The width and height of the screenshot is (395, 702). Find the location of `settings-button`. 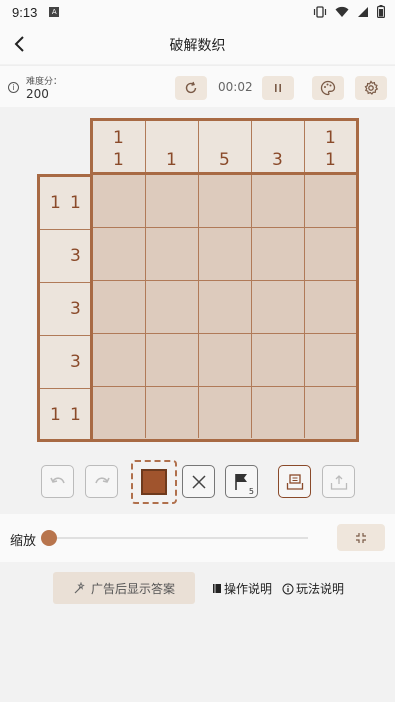

settings-button is located at coordinates (371, 88).